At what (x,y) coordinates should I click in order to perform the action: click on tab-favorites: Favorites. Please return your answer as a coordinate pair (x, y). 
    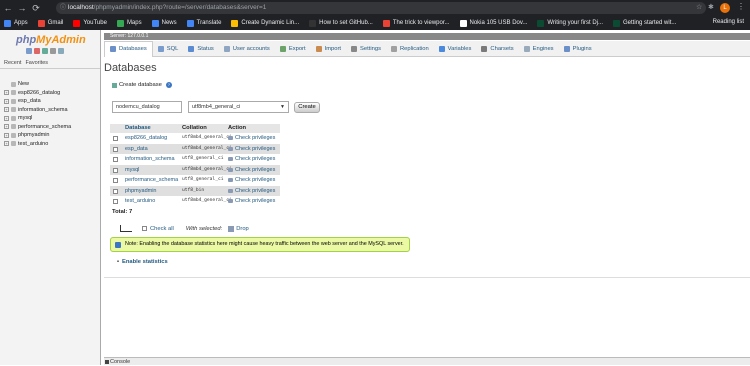
    Looking at the image, I should click on (36, 63).